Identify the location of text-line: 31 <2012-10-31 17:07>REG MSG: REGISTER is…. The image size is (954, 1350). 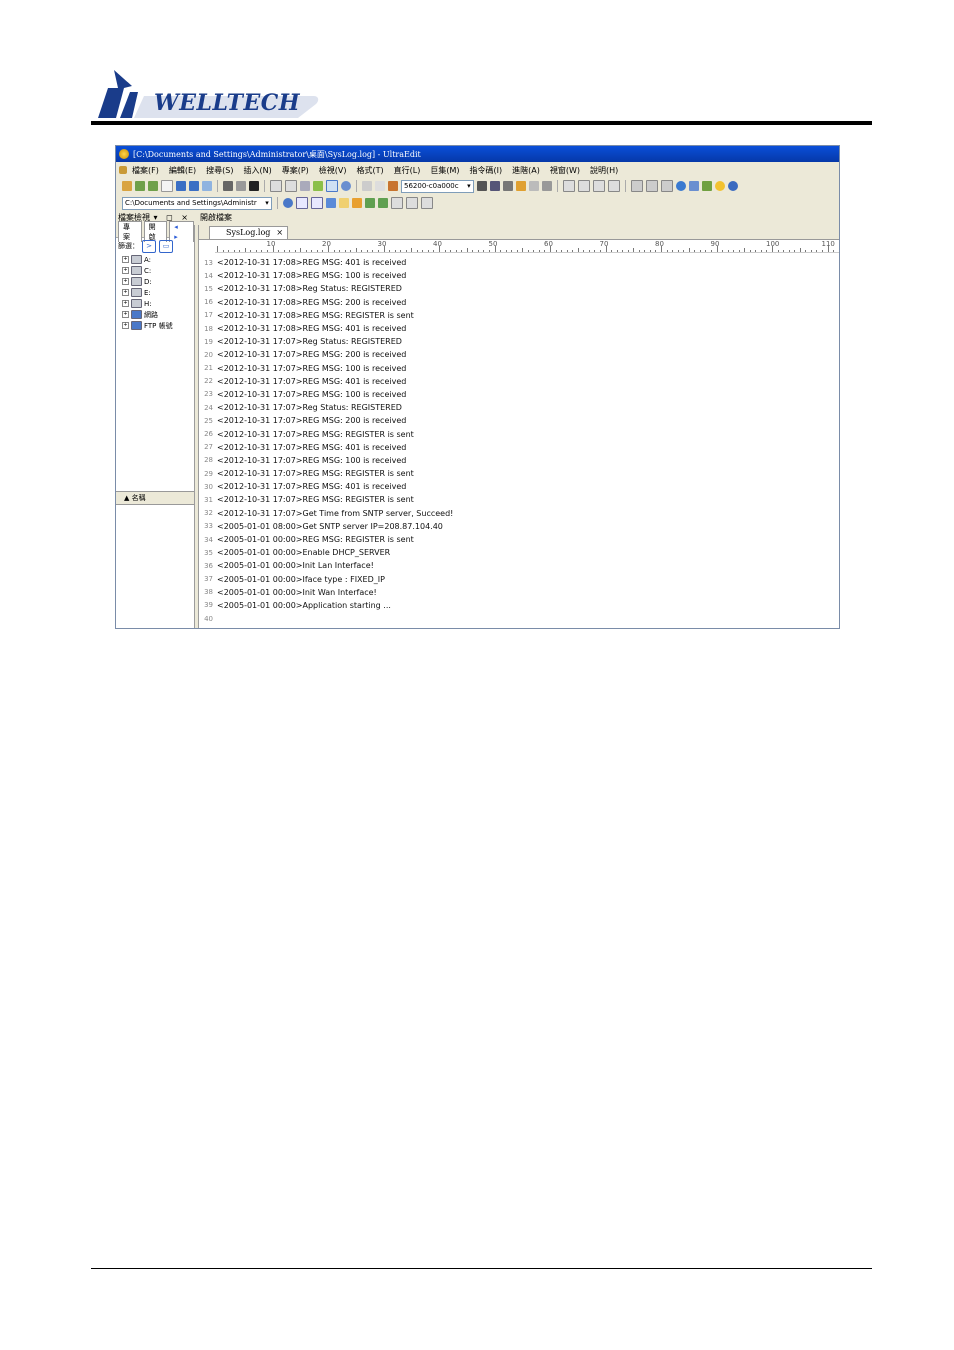
(519, 499).